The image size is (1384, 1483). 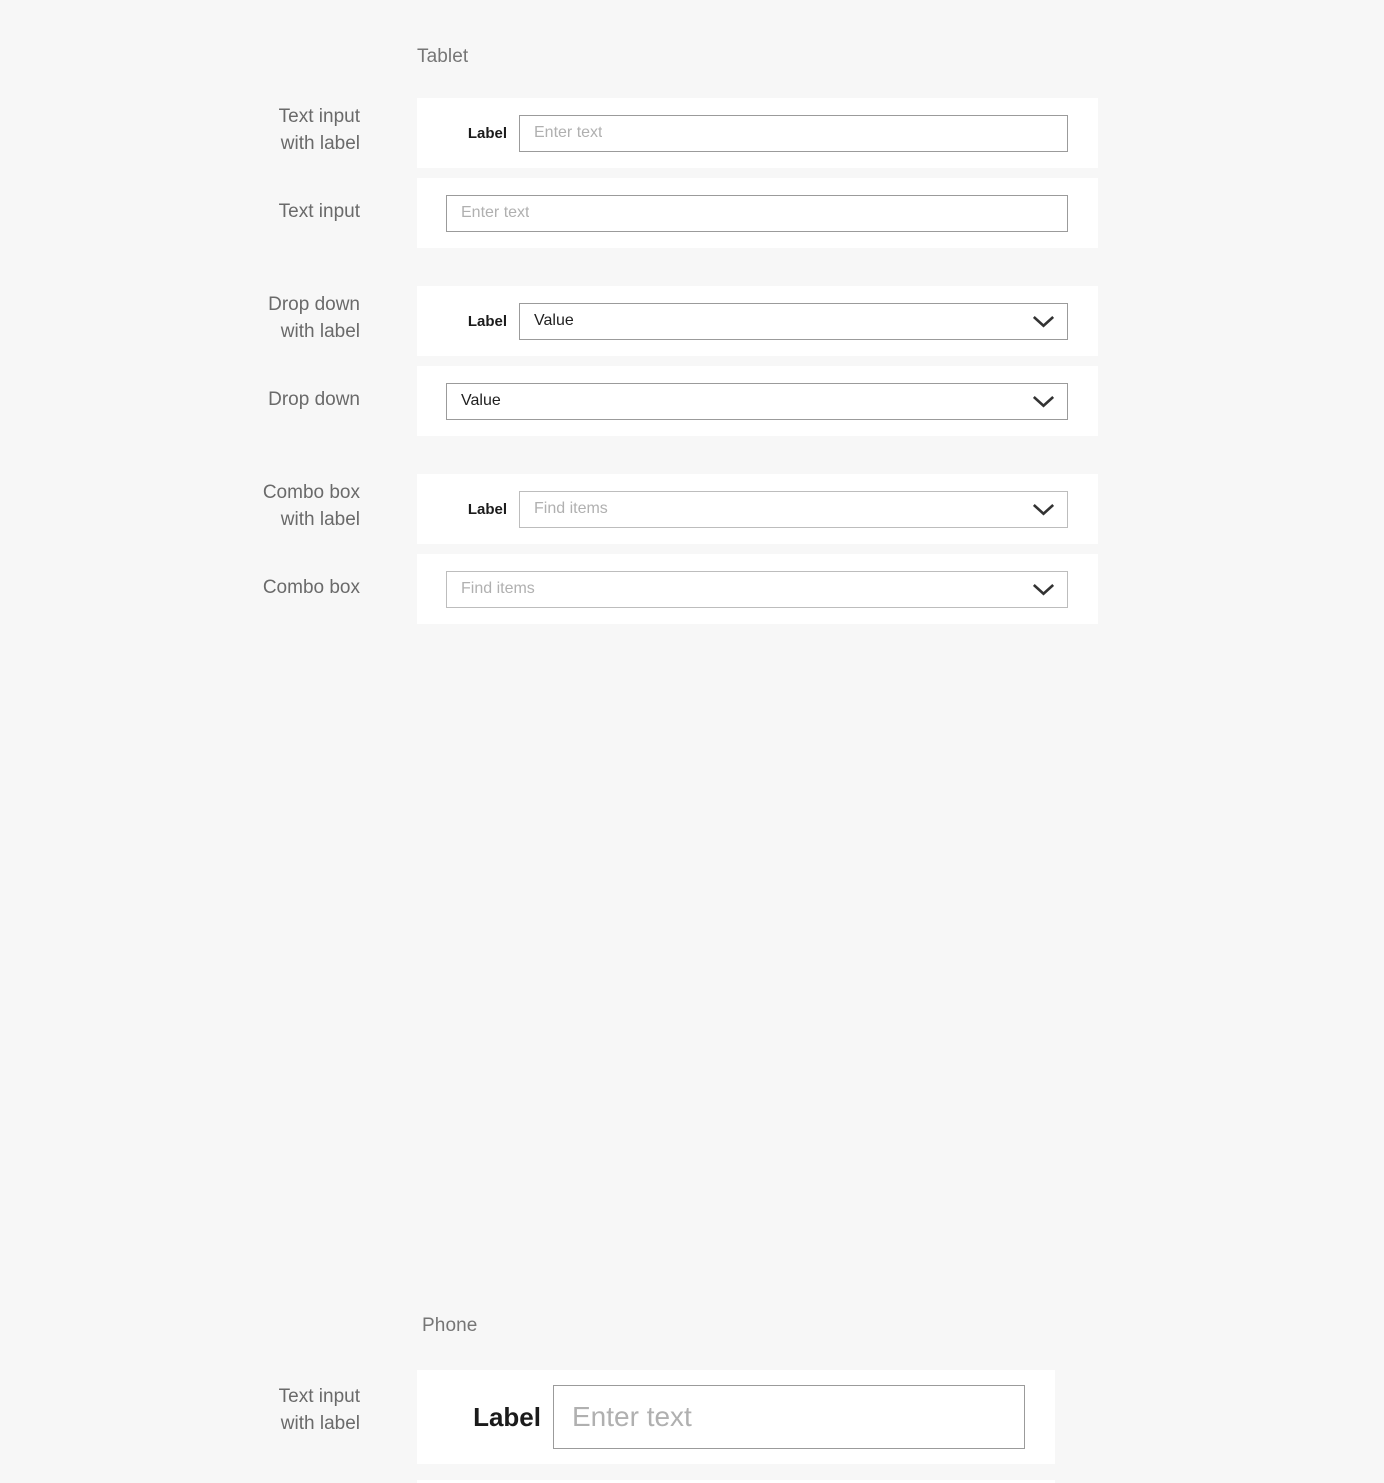 I want to click on field-card: Label Find items, so click(x=757, y=509).